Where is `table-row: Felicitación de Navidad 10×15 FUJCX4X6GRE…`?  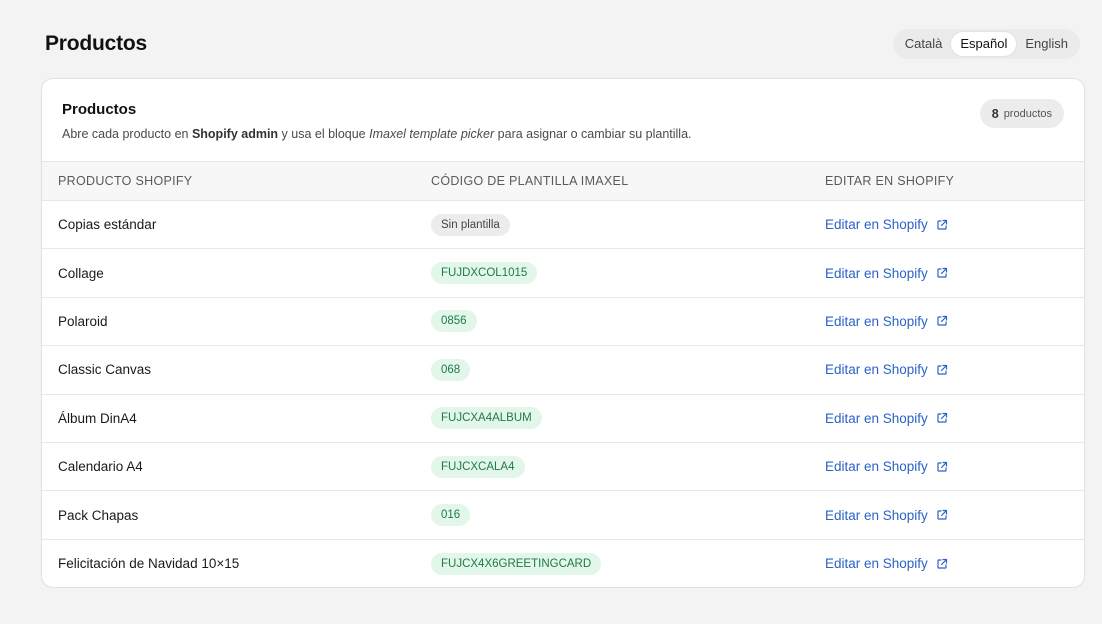
table-row: Felicitación de Navidad 10×15 FUJCX4X6GRE… is located at coordinates (563, 563).